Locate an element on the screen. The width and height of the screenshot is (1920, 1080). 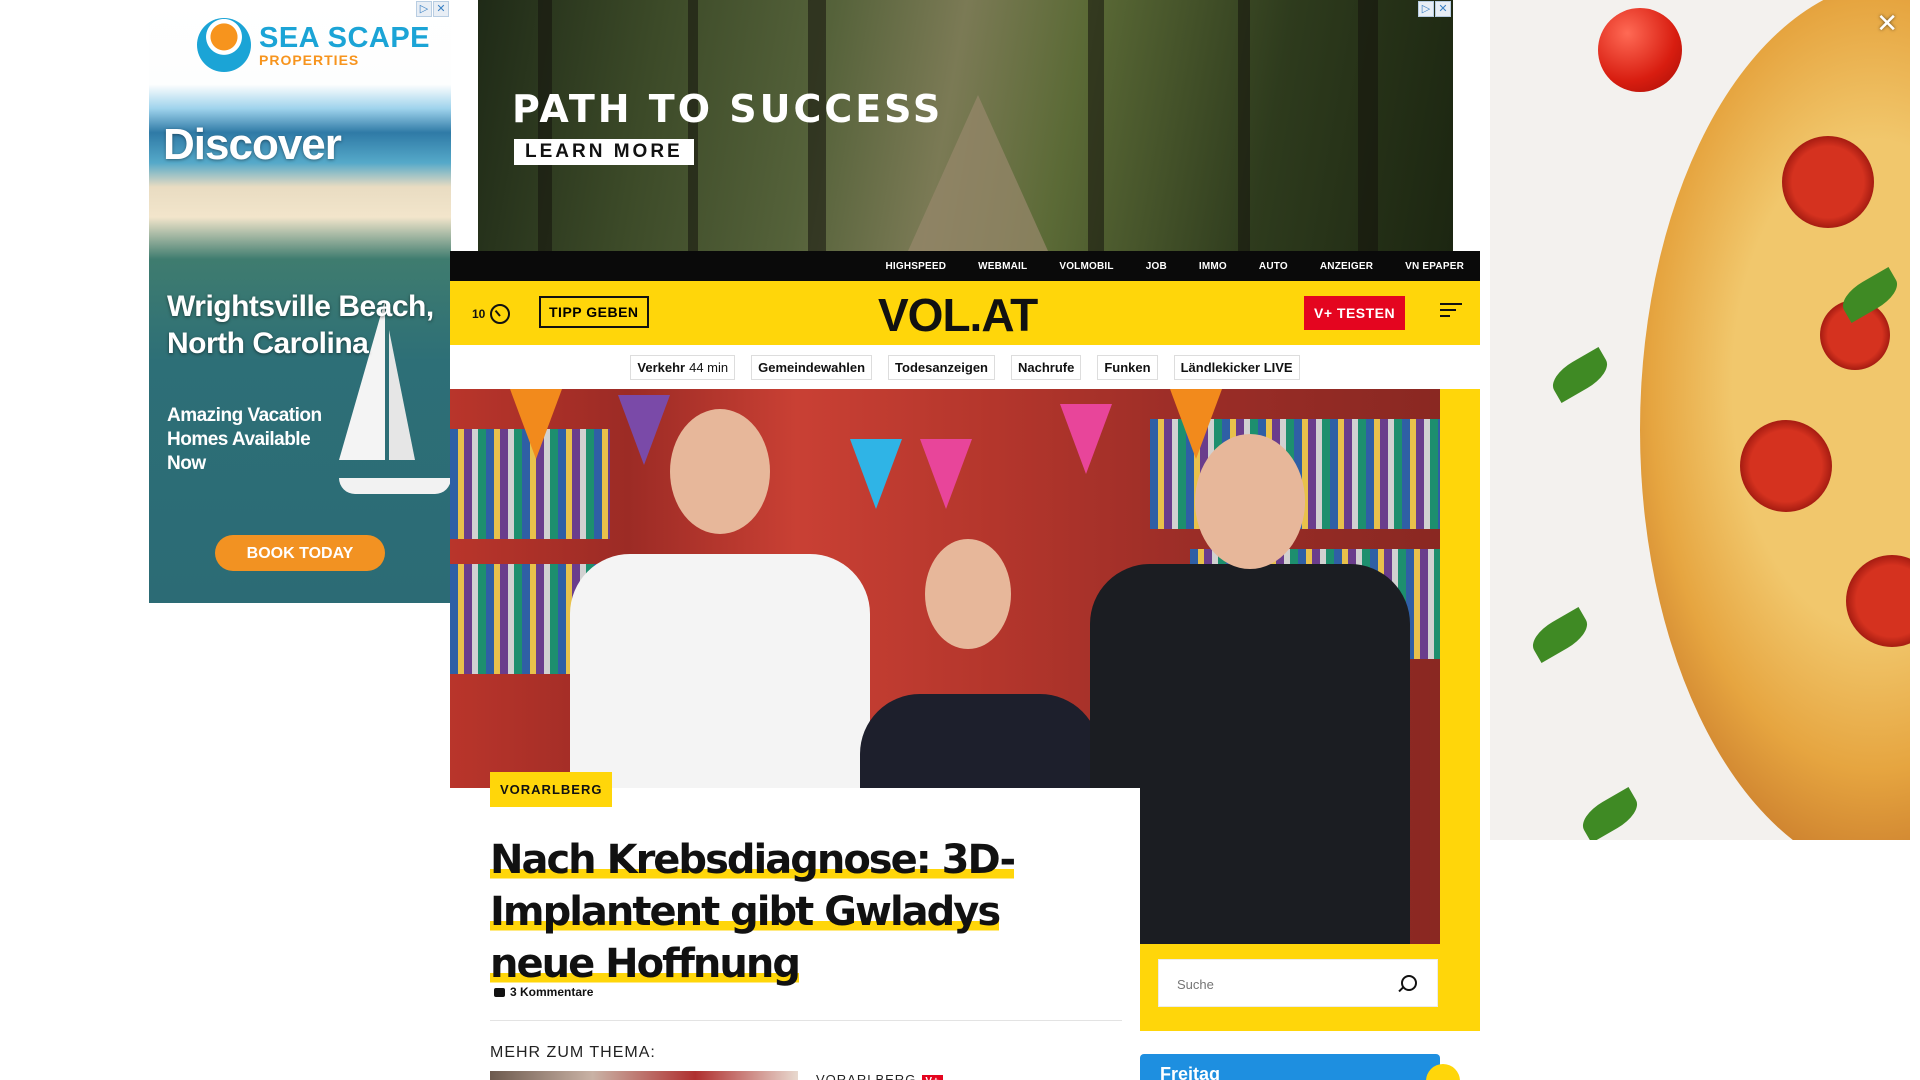
topnav-auto: AUTO is located at coordinates (1273, 266).